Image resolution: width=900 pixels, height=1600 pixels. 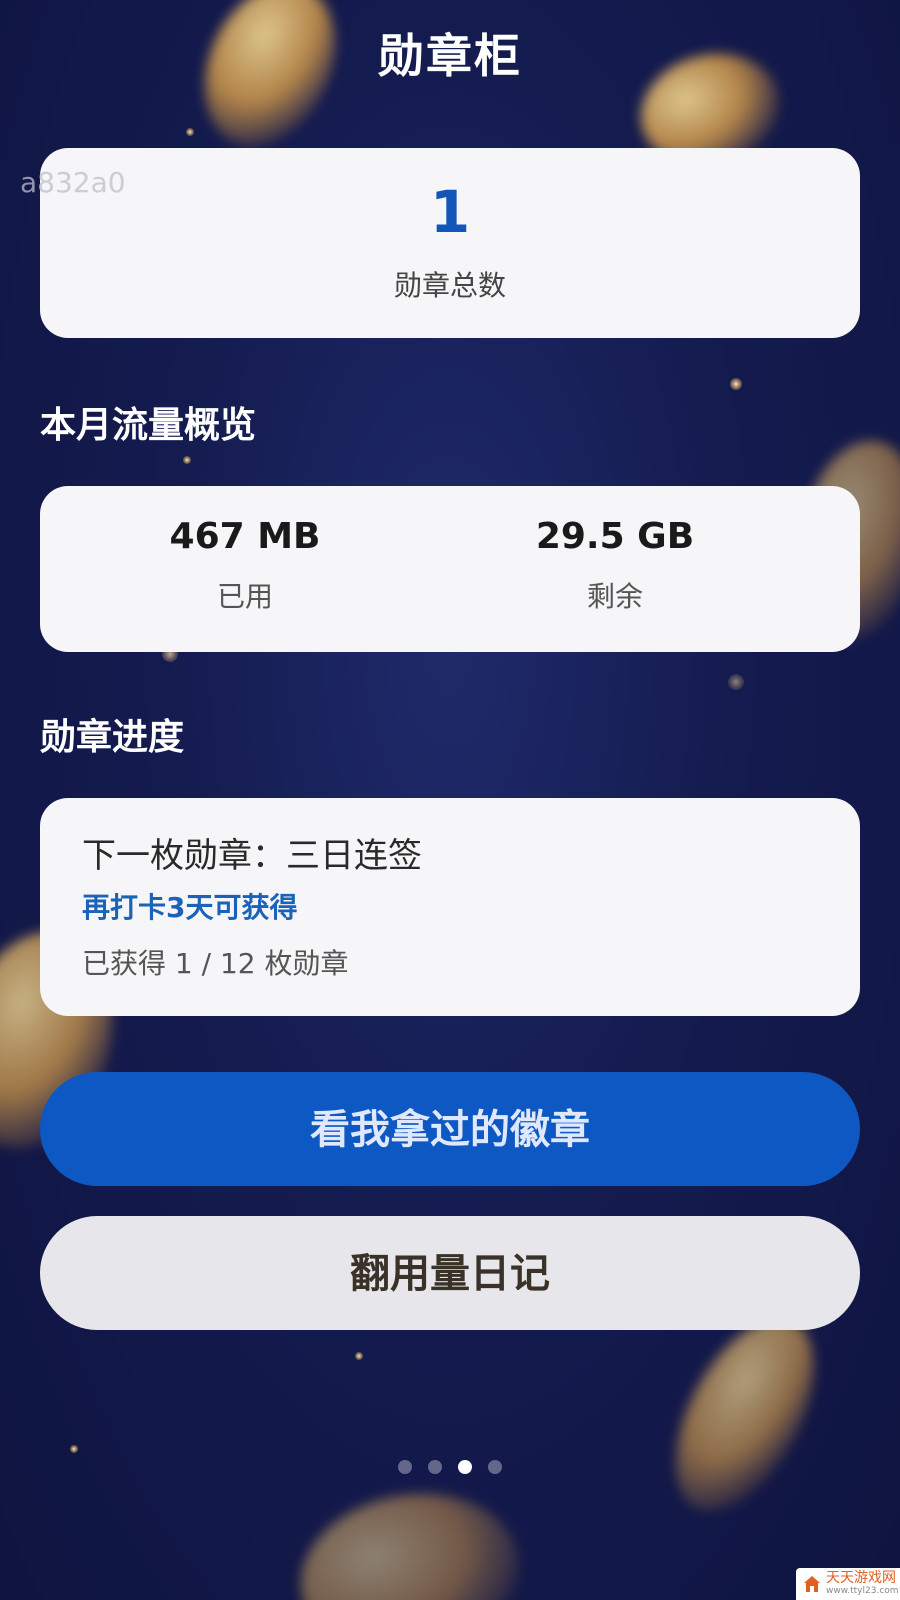 What do you see at coordinates (450, 212) in the screenshot?
I see `badge-total-value: 1` at bounding box center [450, 212].